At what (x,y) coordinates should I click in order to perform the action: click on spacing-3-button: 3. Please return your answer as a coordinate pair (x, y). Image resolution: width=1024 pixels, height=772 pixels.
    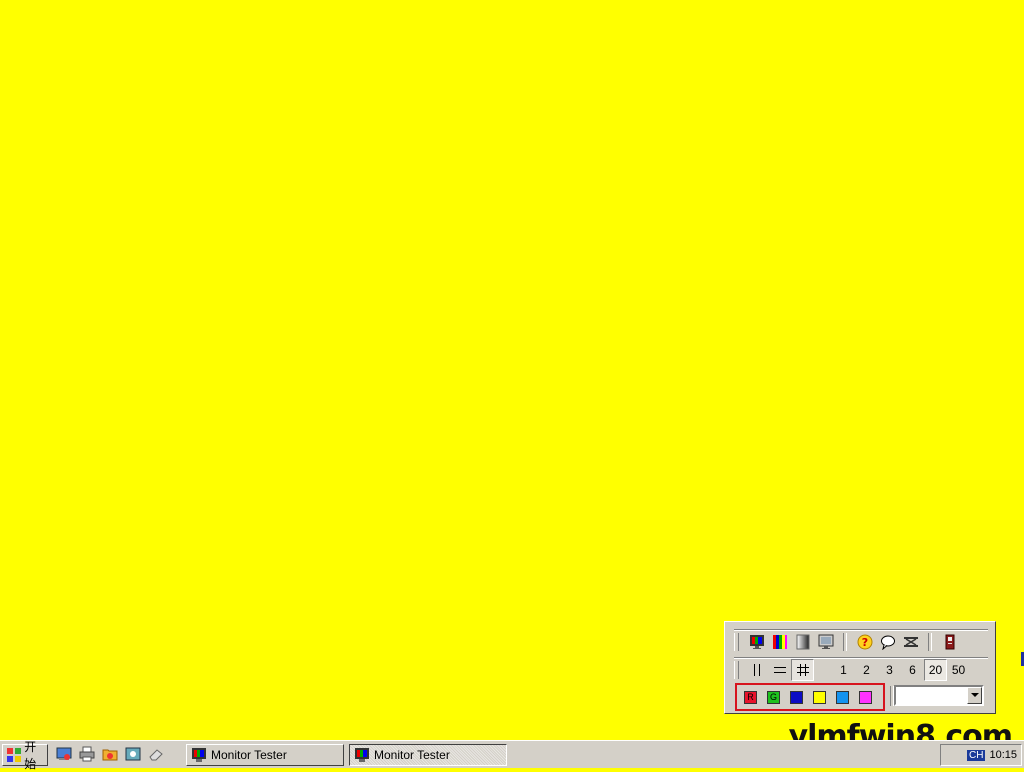
    Looking at the image, I should click on (889, 670).